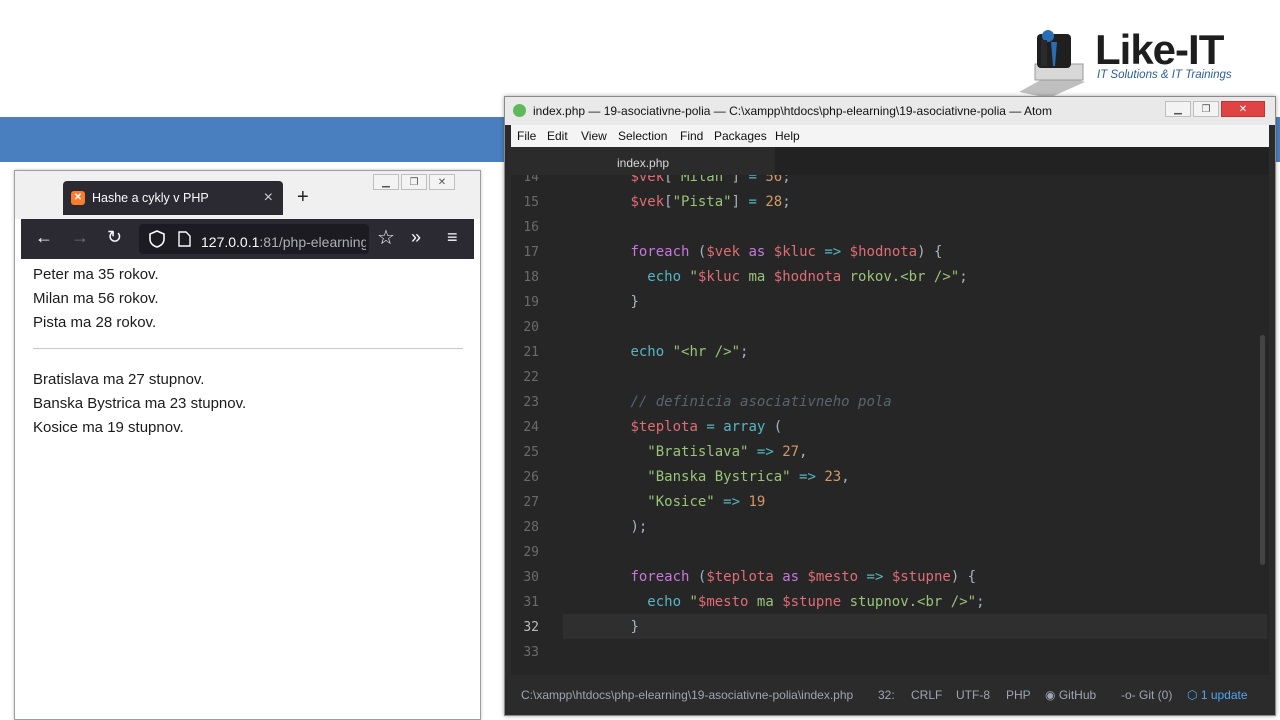 The height and width of the screenshot is (720, 1280). I want to click on line-number: 31, so click(531, 602).